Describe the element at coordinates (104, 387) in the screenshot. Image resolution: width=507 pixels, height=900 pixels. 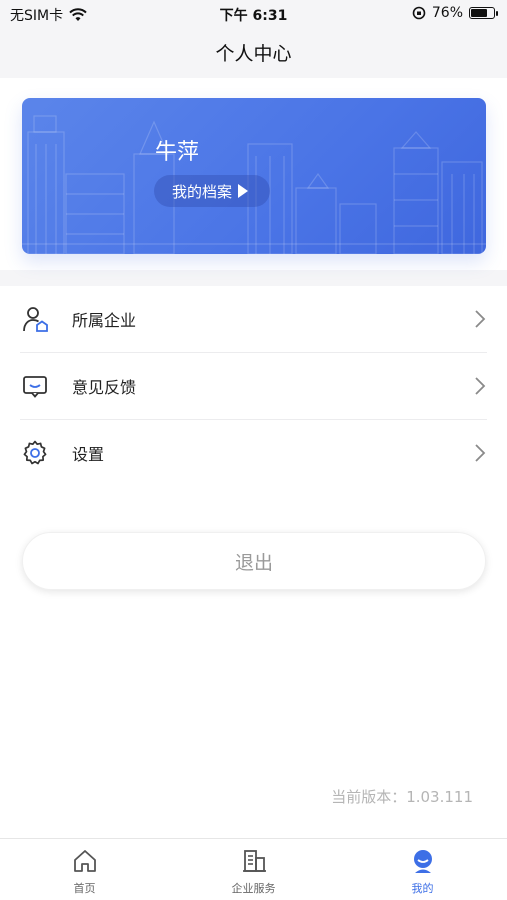
I see `menu-item-label: 意见反馈` at that location.